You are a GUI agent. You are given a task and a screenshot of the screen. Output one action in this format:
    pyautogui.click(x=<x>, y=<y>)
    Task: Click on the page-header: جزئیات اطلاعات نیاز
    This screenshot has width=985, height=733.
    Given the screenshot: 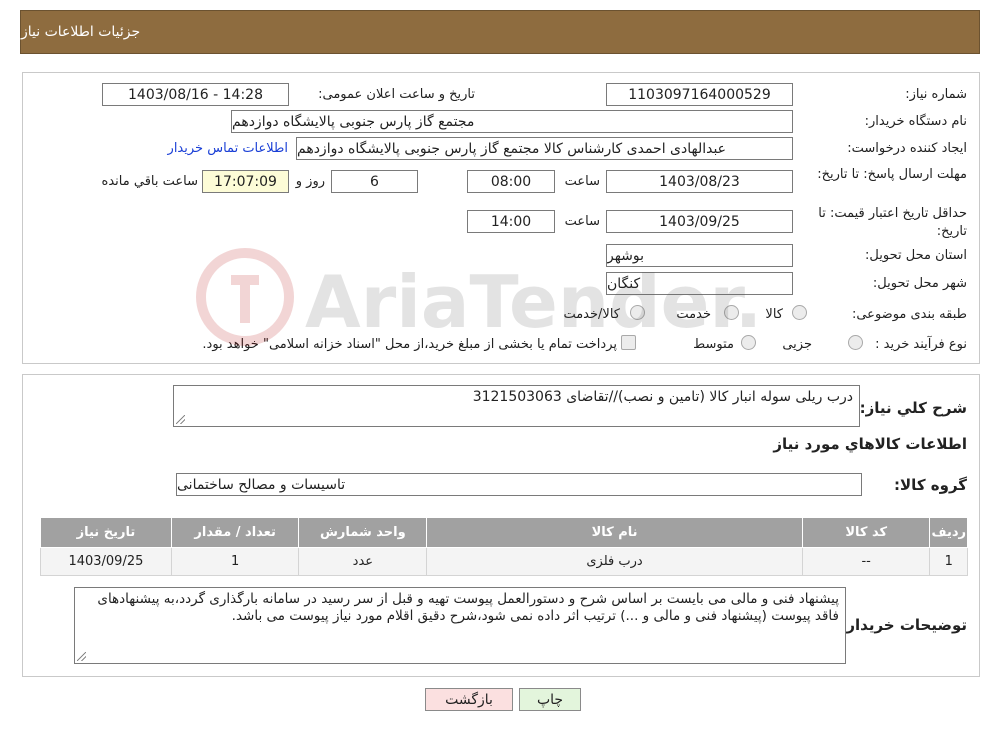 What is the action you would take?
    pyautogui.click(x=500, y=32)
    